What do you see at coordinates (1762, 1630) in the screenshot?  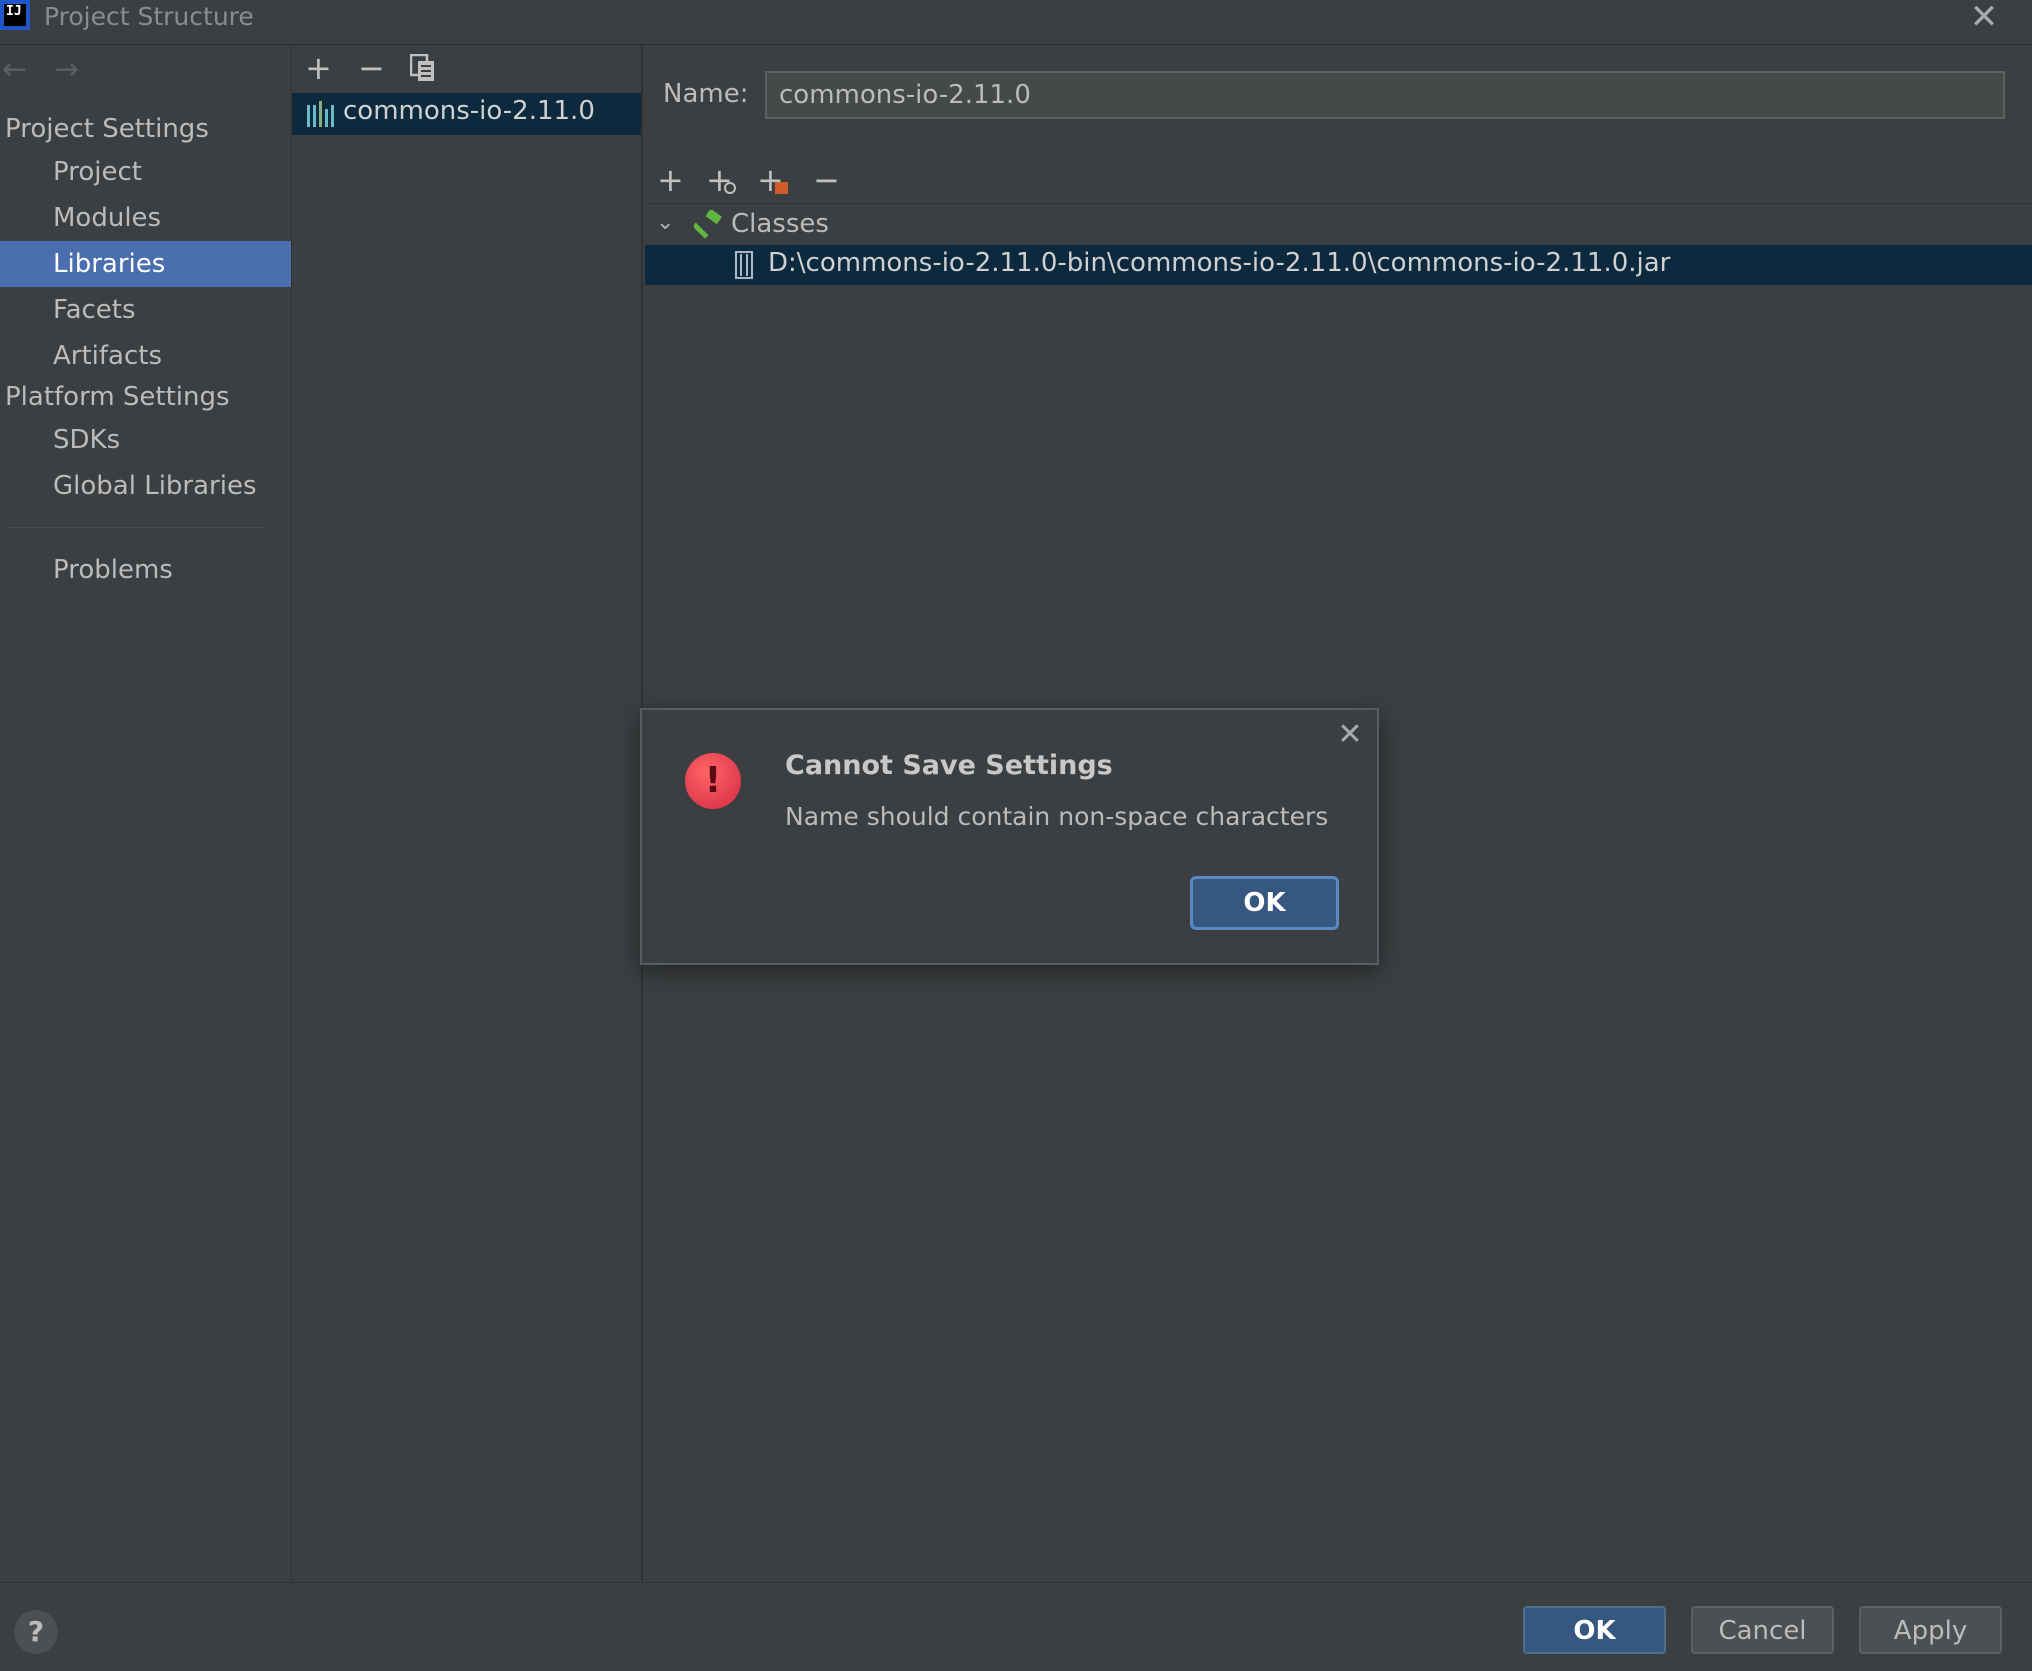 I see `cancel-button: Cancel` at bounding box center [1762, 1630].